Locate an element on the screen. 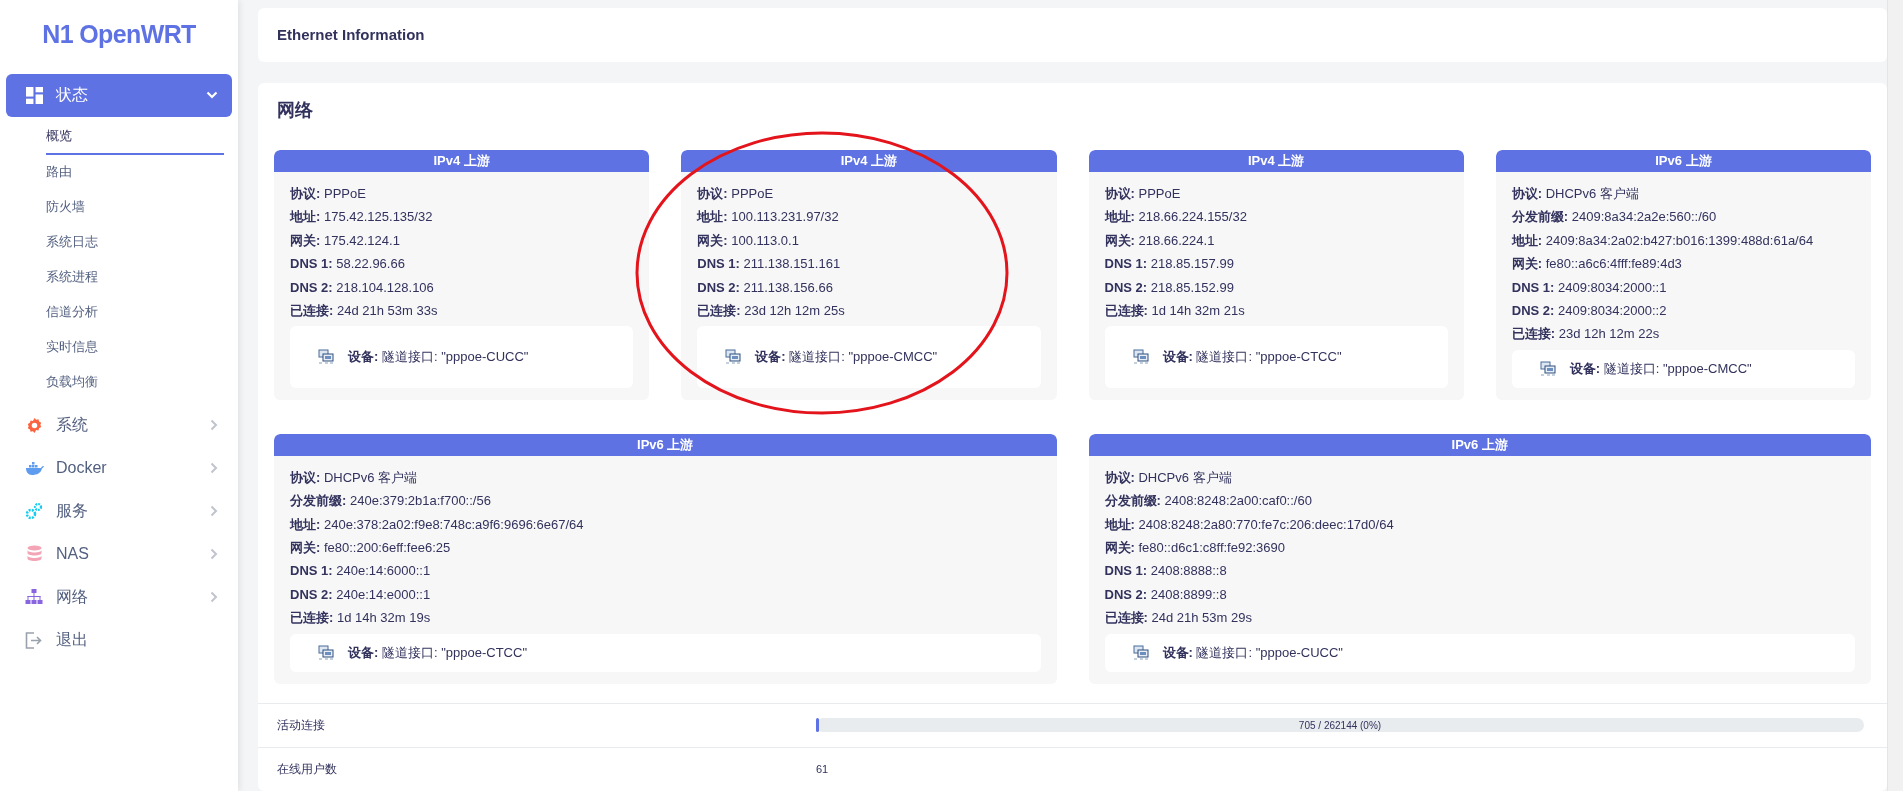  info-line: 地址: 2408:8248:2a80:770:fe7c:206:deec:17d0/64 is located at coordinates (1249, 524).